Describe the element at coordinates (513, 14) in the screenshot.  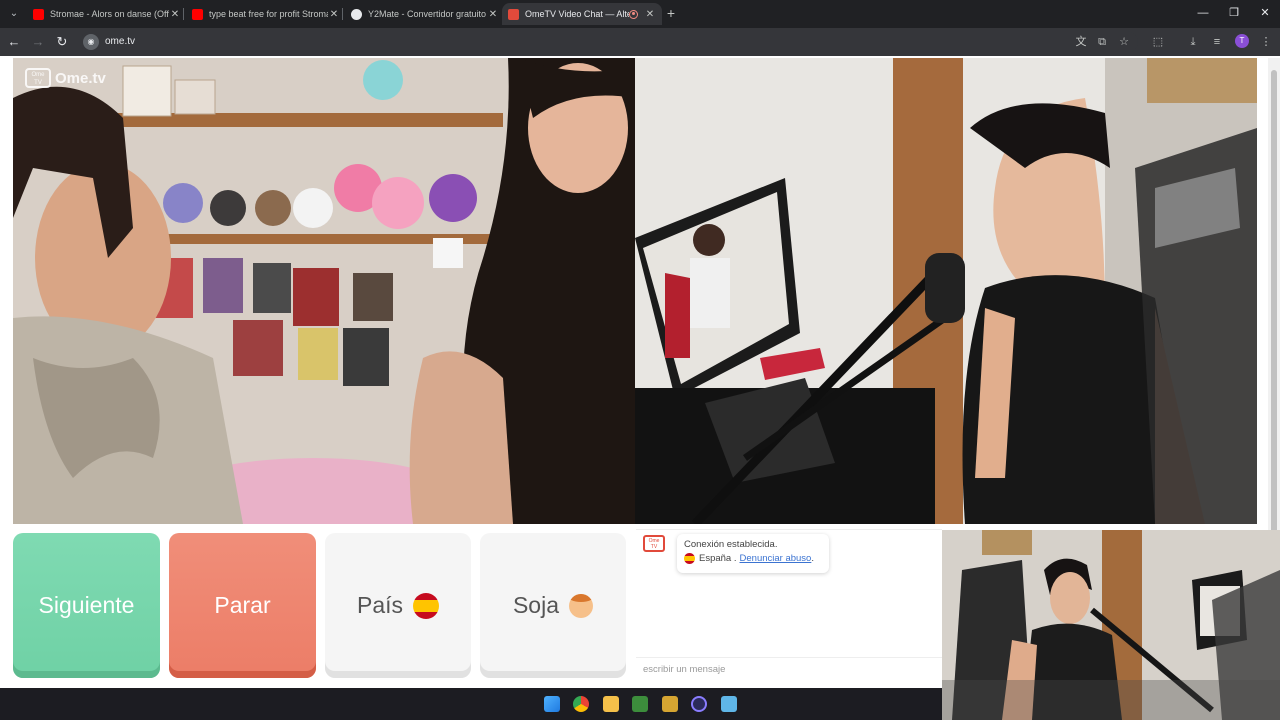
I see `ometv-icon` at that location.